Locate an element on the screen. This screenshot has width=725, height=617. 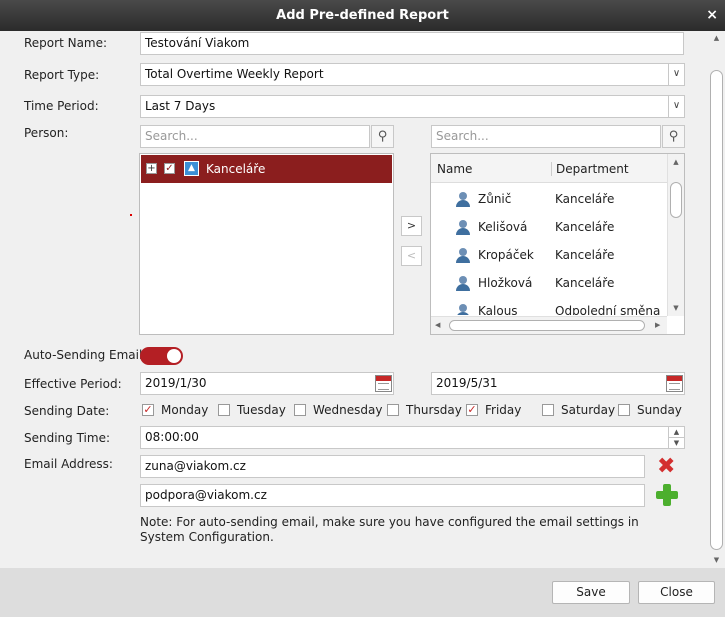
delete-icon: ✖ is located at coordinates (666, 467).